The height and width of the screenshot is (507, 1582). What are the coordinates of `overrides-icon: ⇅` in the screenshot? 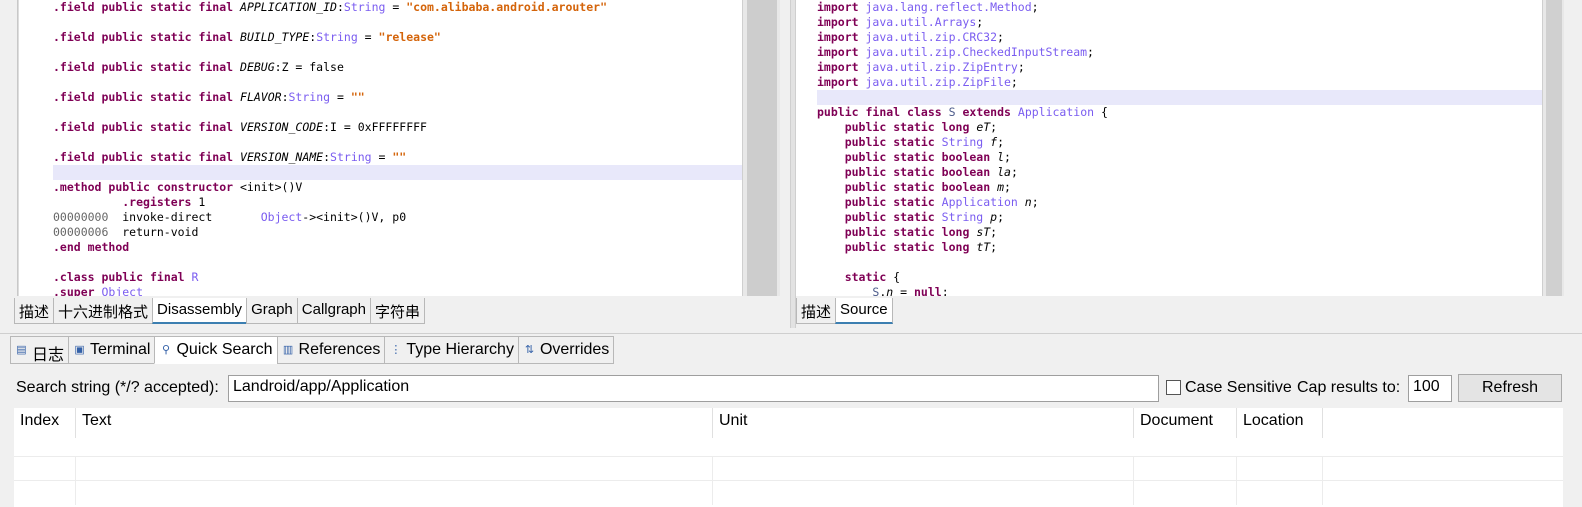 It's located at (529, 350).